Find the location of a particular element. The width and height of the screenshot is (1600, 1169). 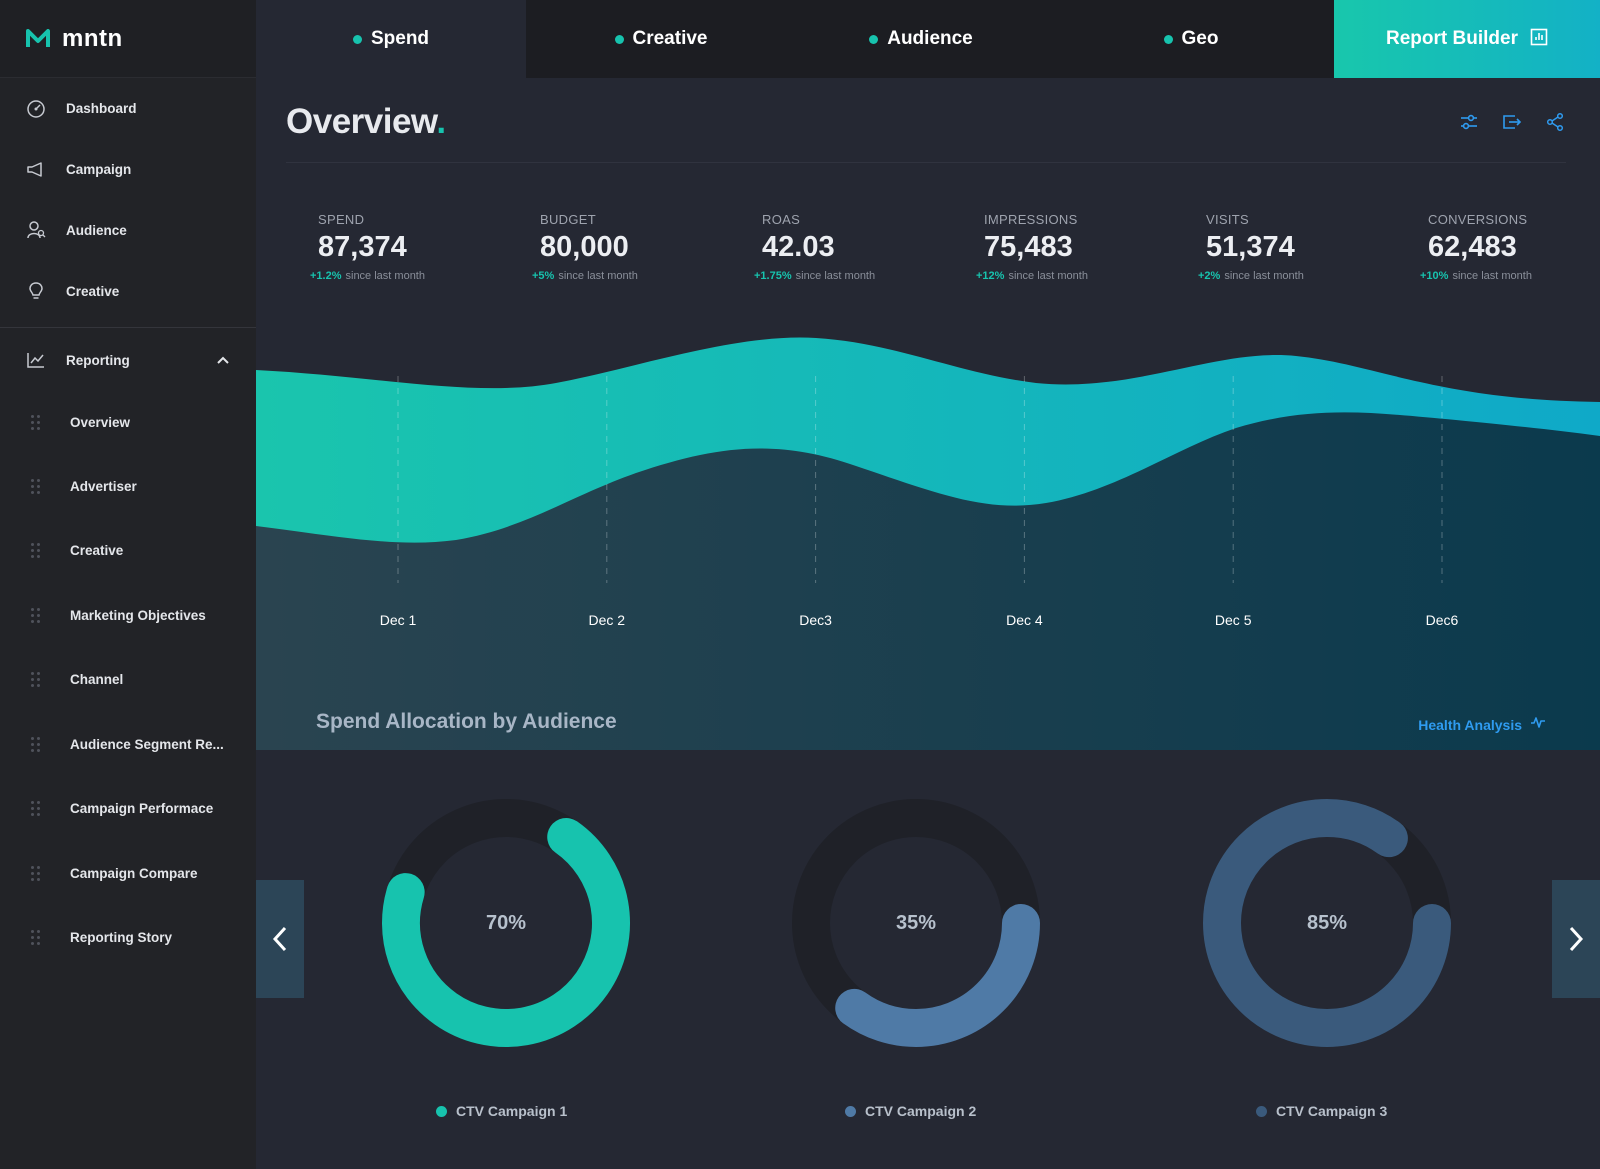

logo: mntn is located at coordinates (128, 39).